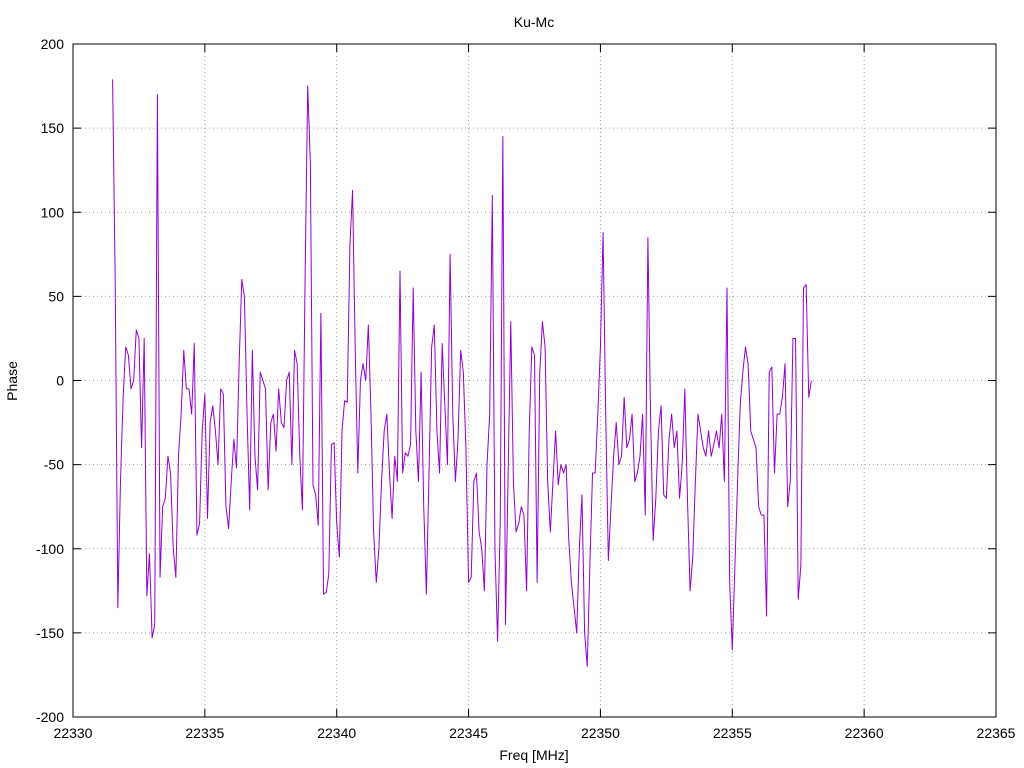  Describe the element at coordinates (534, 22) in the screenshot. I see `chart-title: Ku-Mc` at that location.